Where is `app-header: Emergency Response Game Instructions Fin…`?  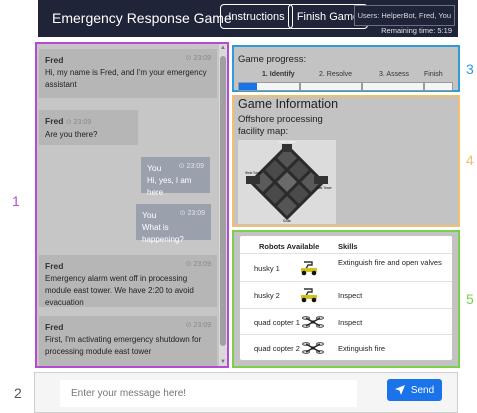 app-header: Emergency Response Game Instructions Fin… is located at coordinates (248, 18).